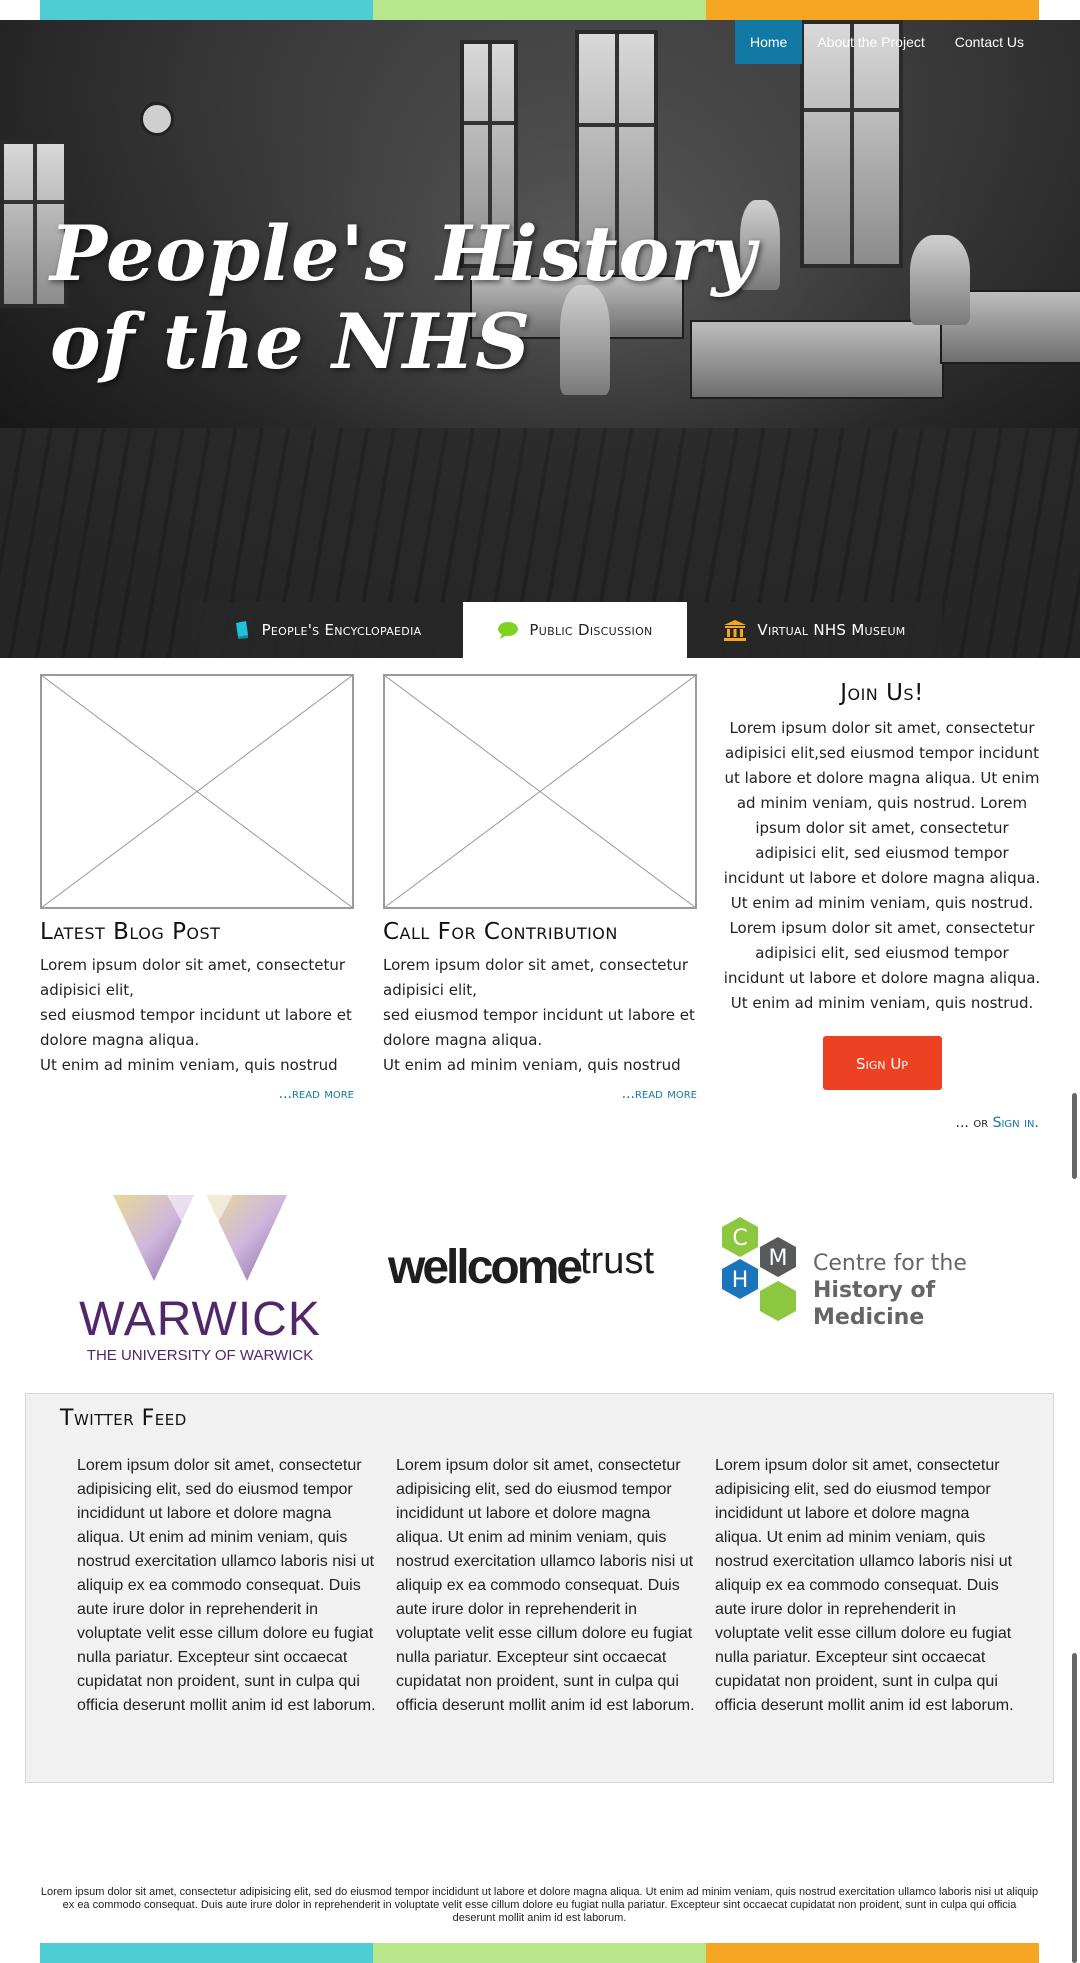 Image resolution: width=1080 pixels, height=1963 pixels. Describe the element at coordinates (989, 42) in the screenshot. I see `nav-contact-us: Contact Us` at that location.